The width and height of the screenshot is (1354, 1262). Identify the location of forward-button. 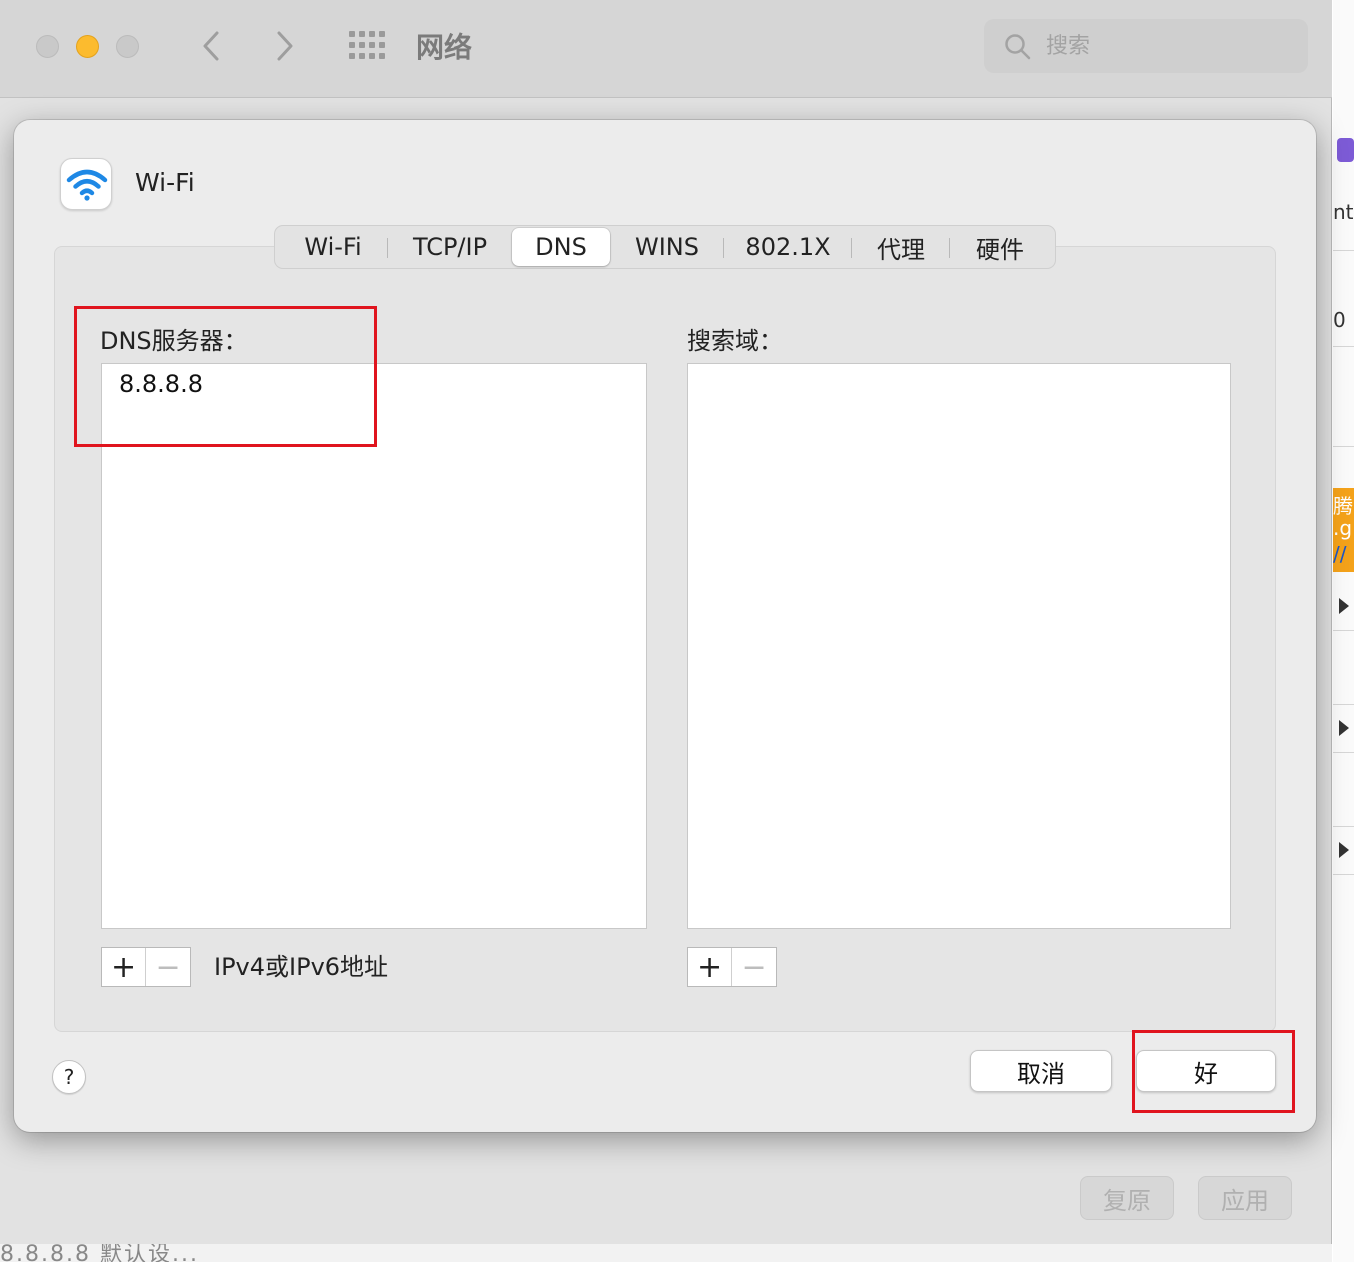
(285, 46).